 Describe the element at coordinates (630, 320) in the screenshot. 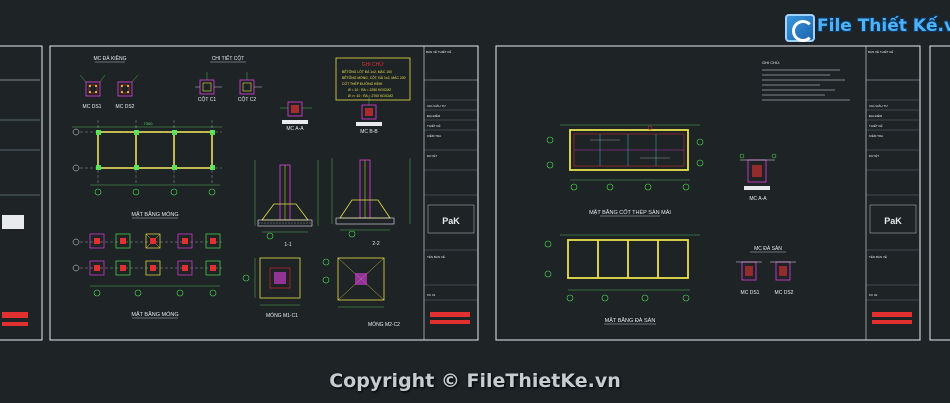

I see `label-mat-bang-da-san: MẶT BẰNG ĐÀ SÀN` at that location.